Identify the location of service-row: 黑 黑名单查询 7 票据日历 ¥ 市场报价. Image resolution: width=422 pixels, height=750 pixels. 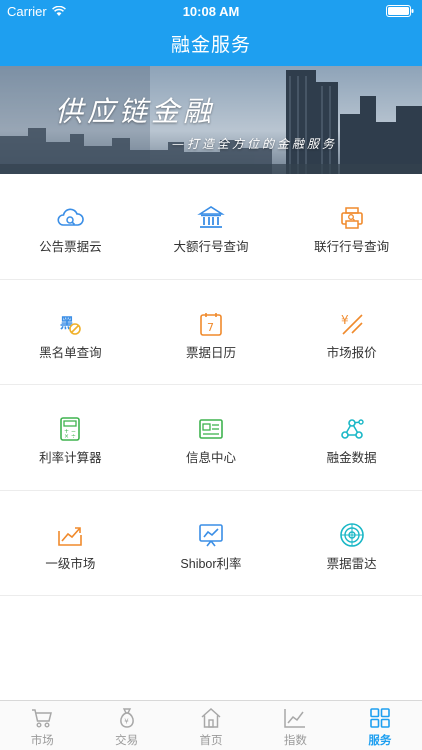
(211, 332).